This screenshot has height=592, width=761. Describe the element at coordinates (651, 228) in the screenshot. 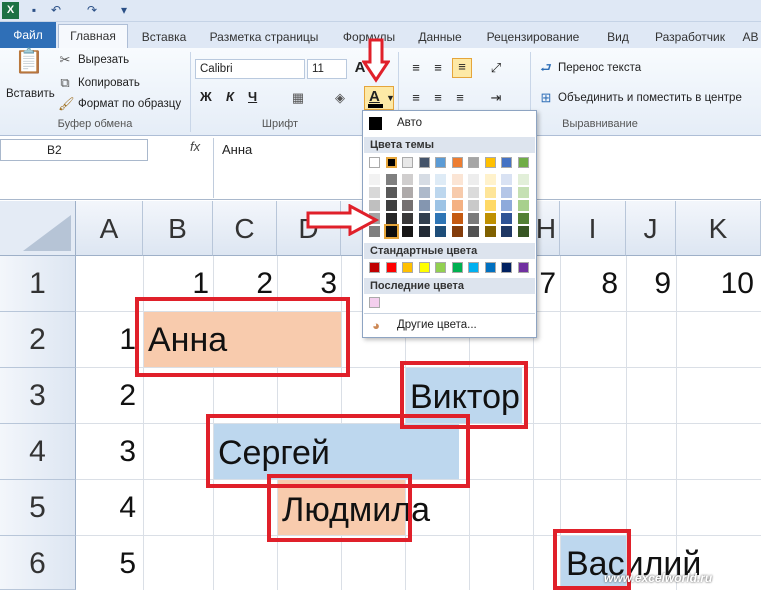

I see `column-header-j: J` at that location.